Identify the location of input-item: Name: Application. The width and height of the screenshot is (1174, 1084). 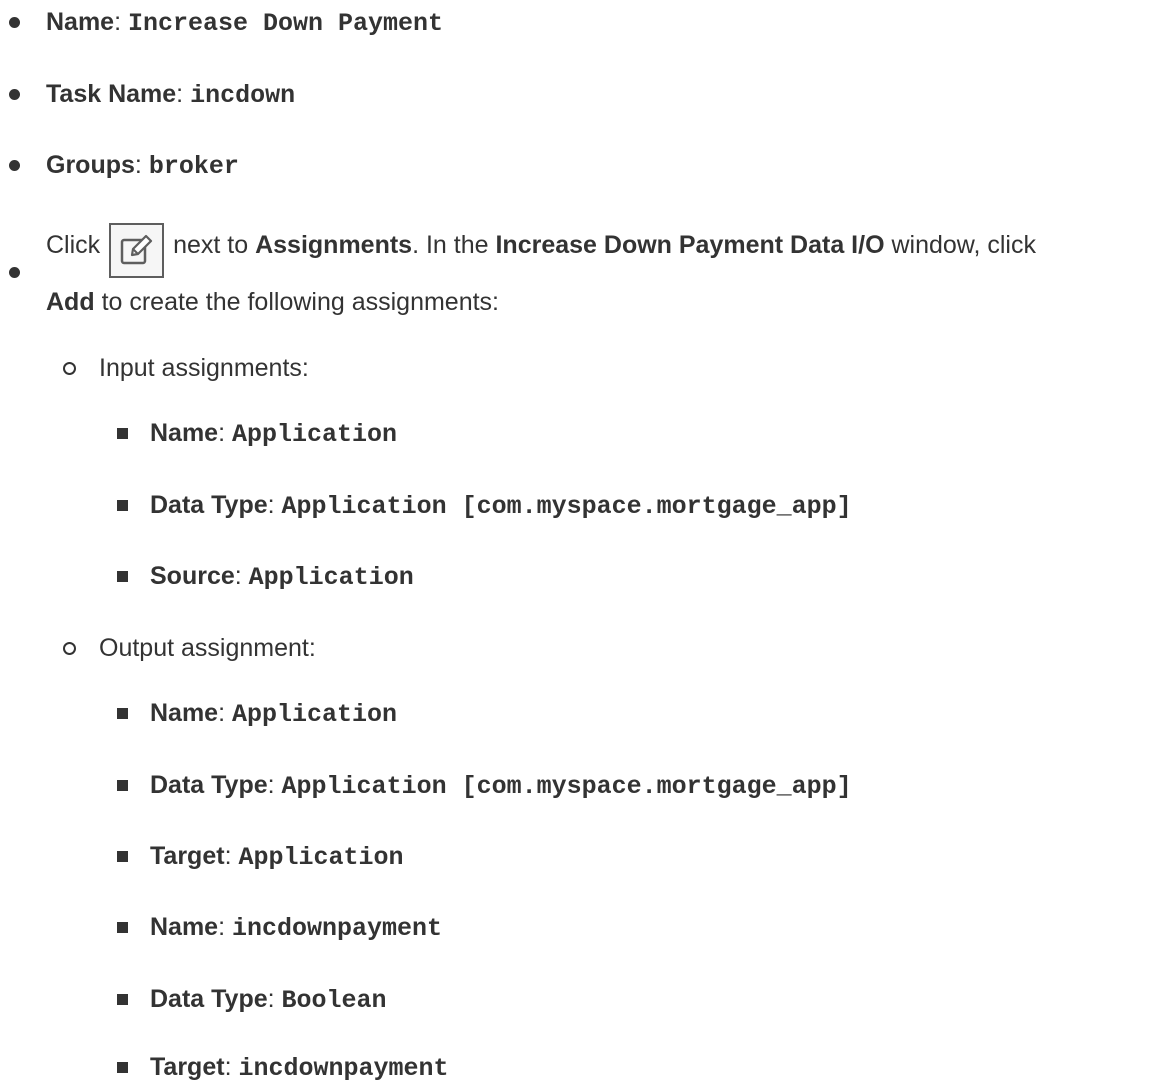
(273, 434).